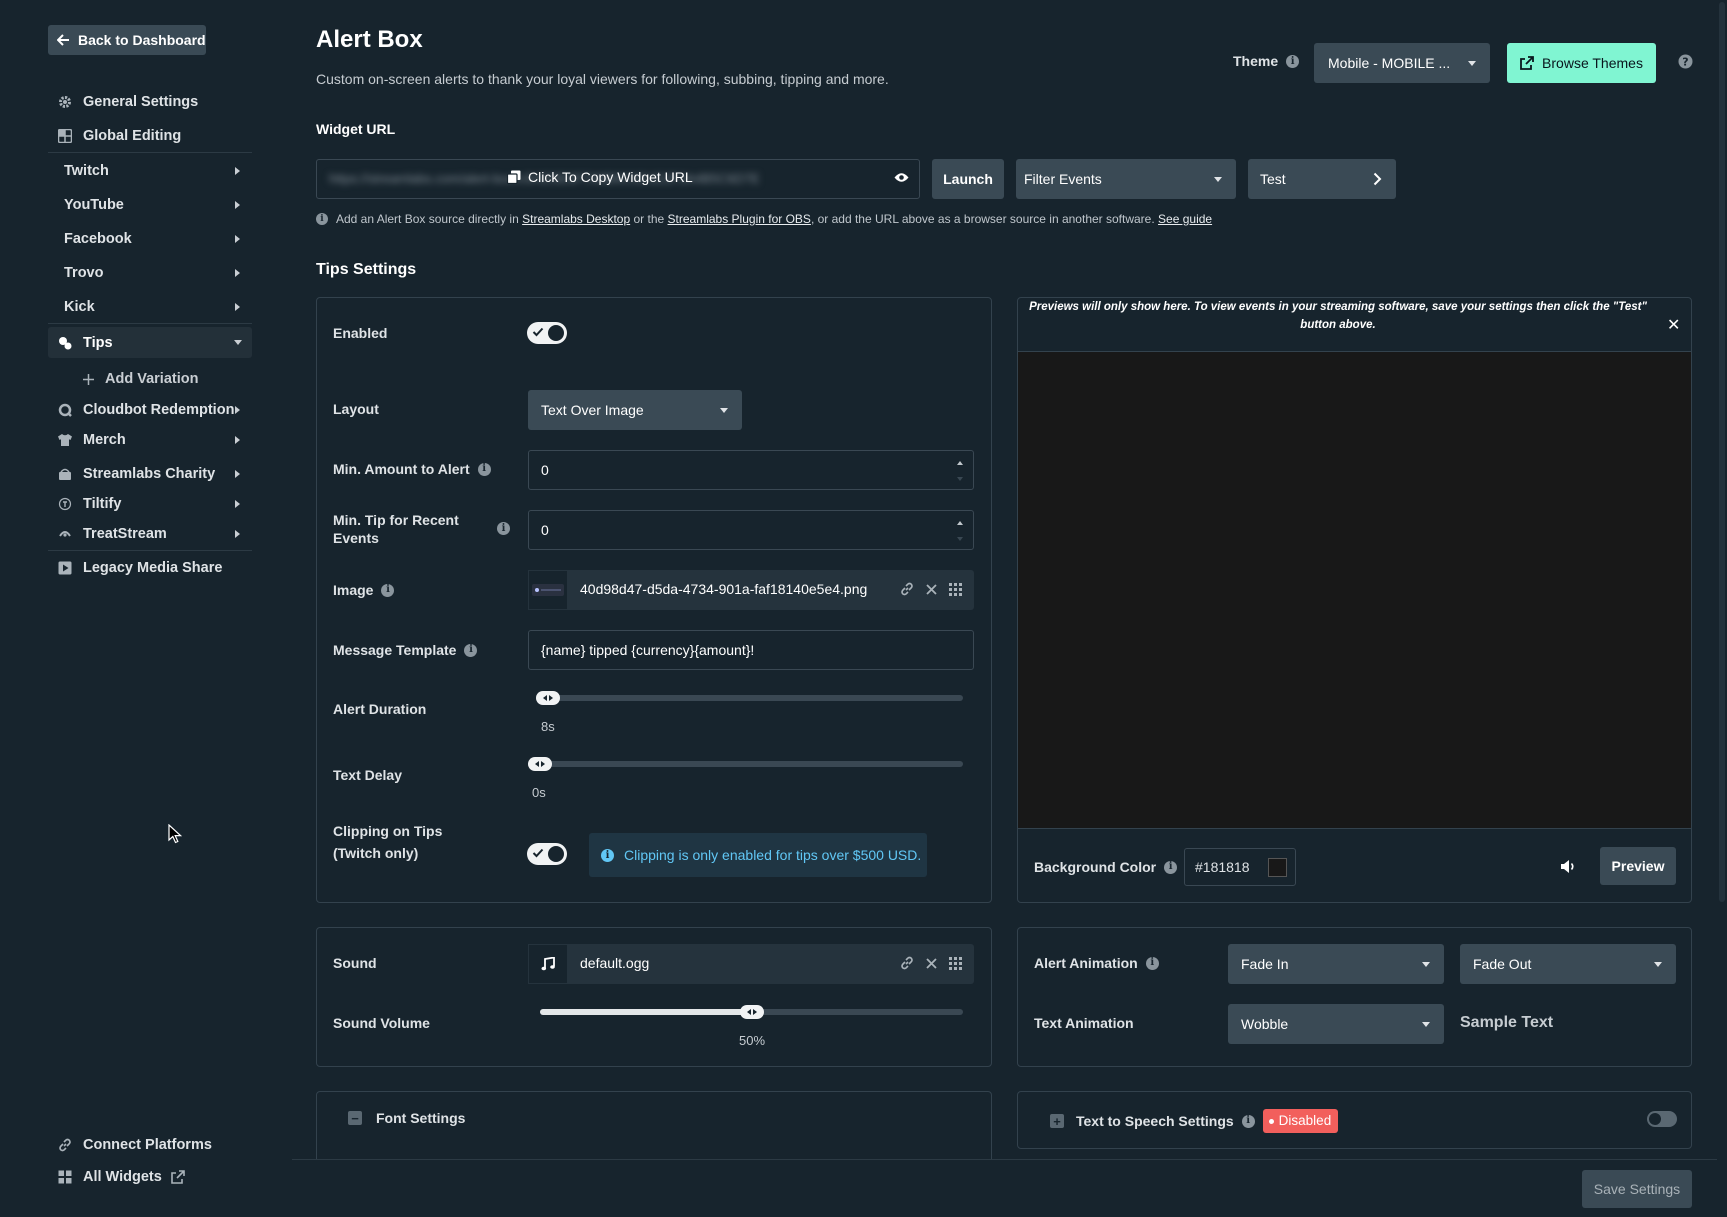 This screenshot has height=1217, width=1727. I want to click on browse-themes-button: Browse Themes, so click(1581, 63).